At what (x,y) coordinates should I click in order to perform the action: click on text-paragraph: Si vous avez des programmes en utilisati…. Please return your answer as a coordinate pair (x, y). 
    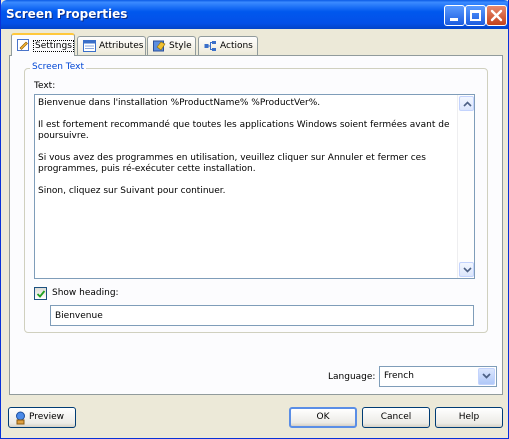
    Looking at the image, I should click on (232, 163).